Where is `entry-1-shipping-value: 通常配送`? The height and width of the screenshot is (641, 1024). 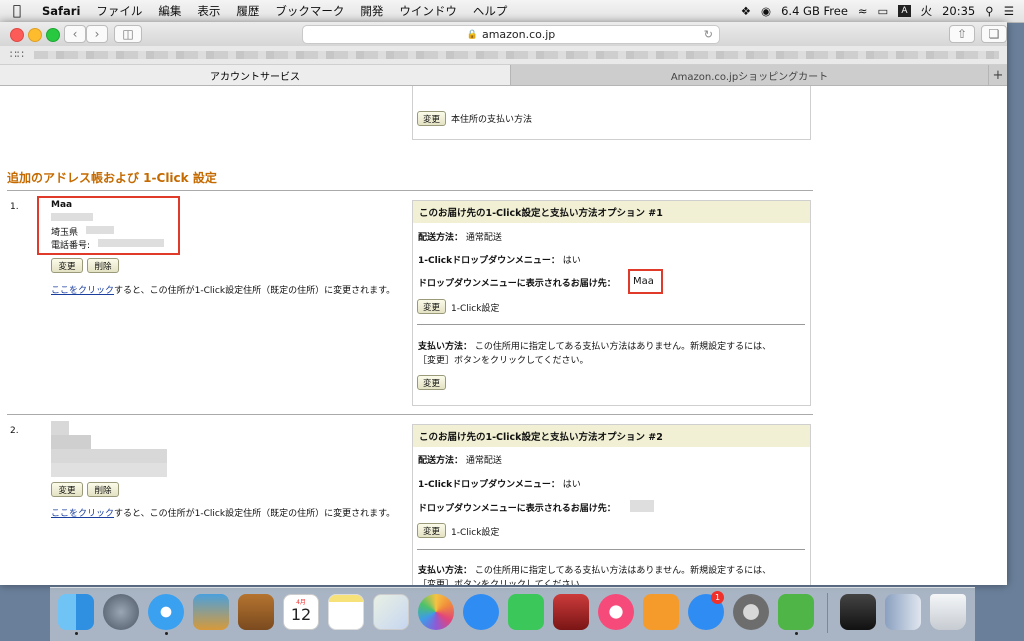 entry-1-shipping-value: 通常配送 is located at coordinates (483, 238).